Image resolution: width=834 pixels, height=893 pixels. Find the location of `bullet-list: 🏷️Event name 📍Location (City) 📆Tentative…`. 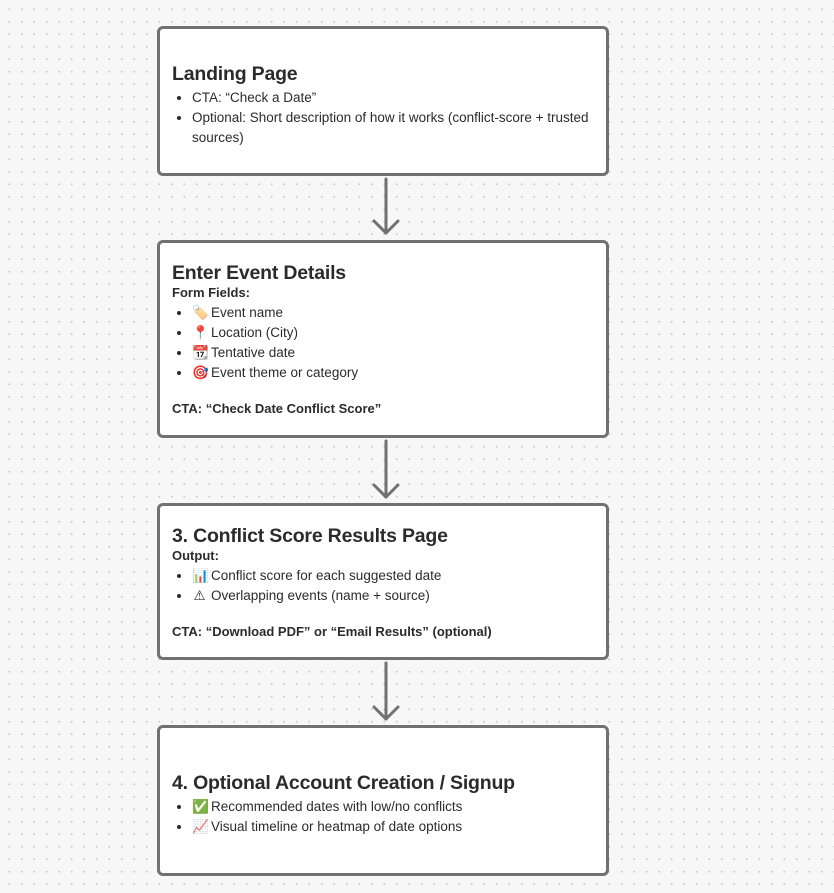

bullet-list: 🏷️Event name 📍Location (City) 📆Tentative… is located at coordinates (389, 343).